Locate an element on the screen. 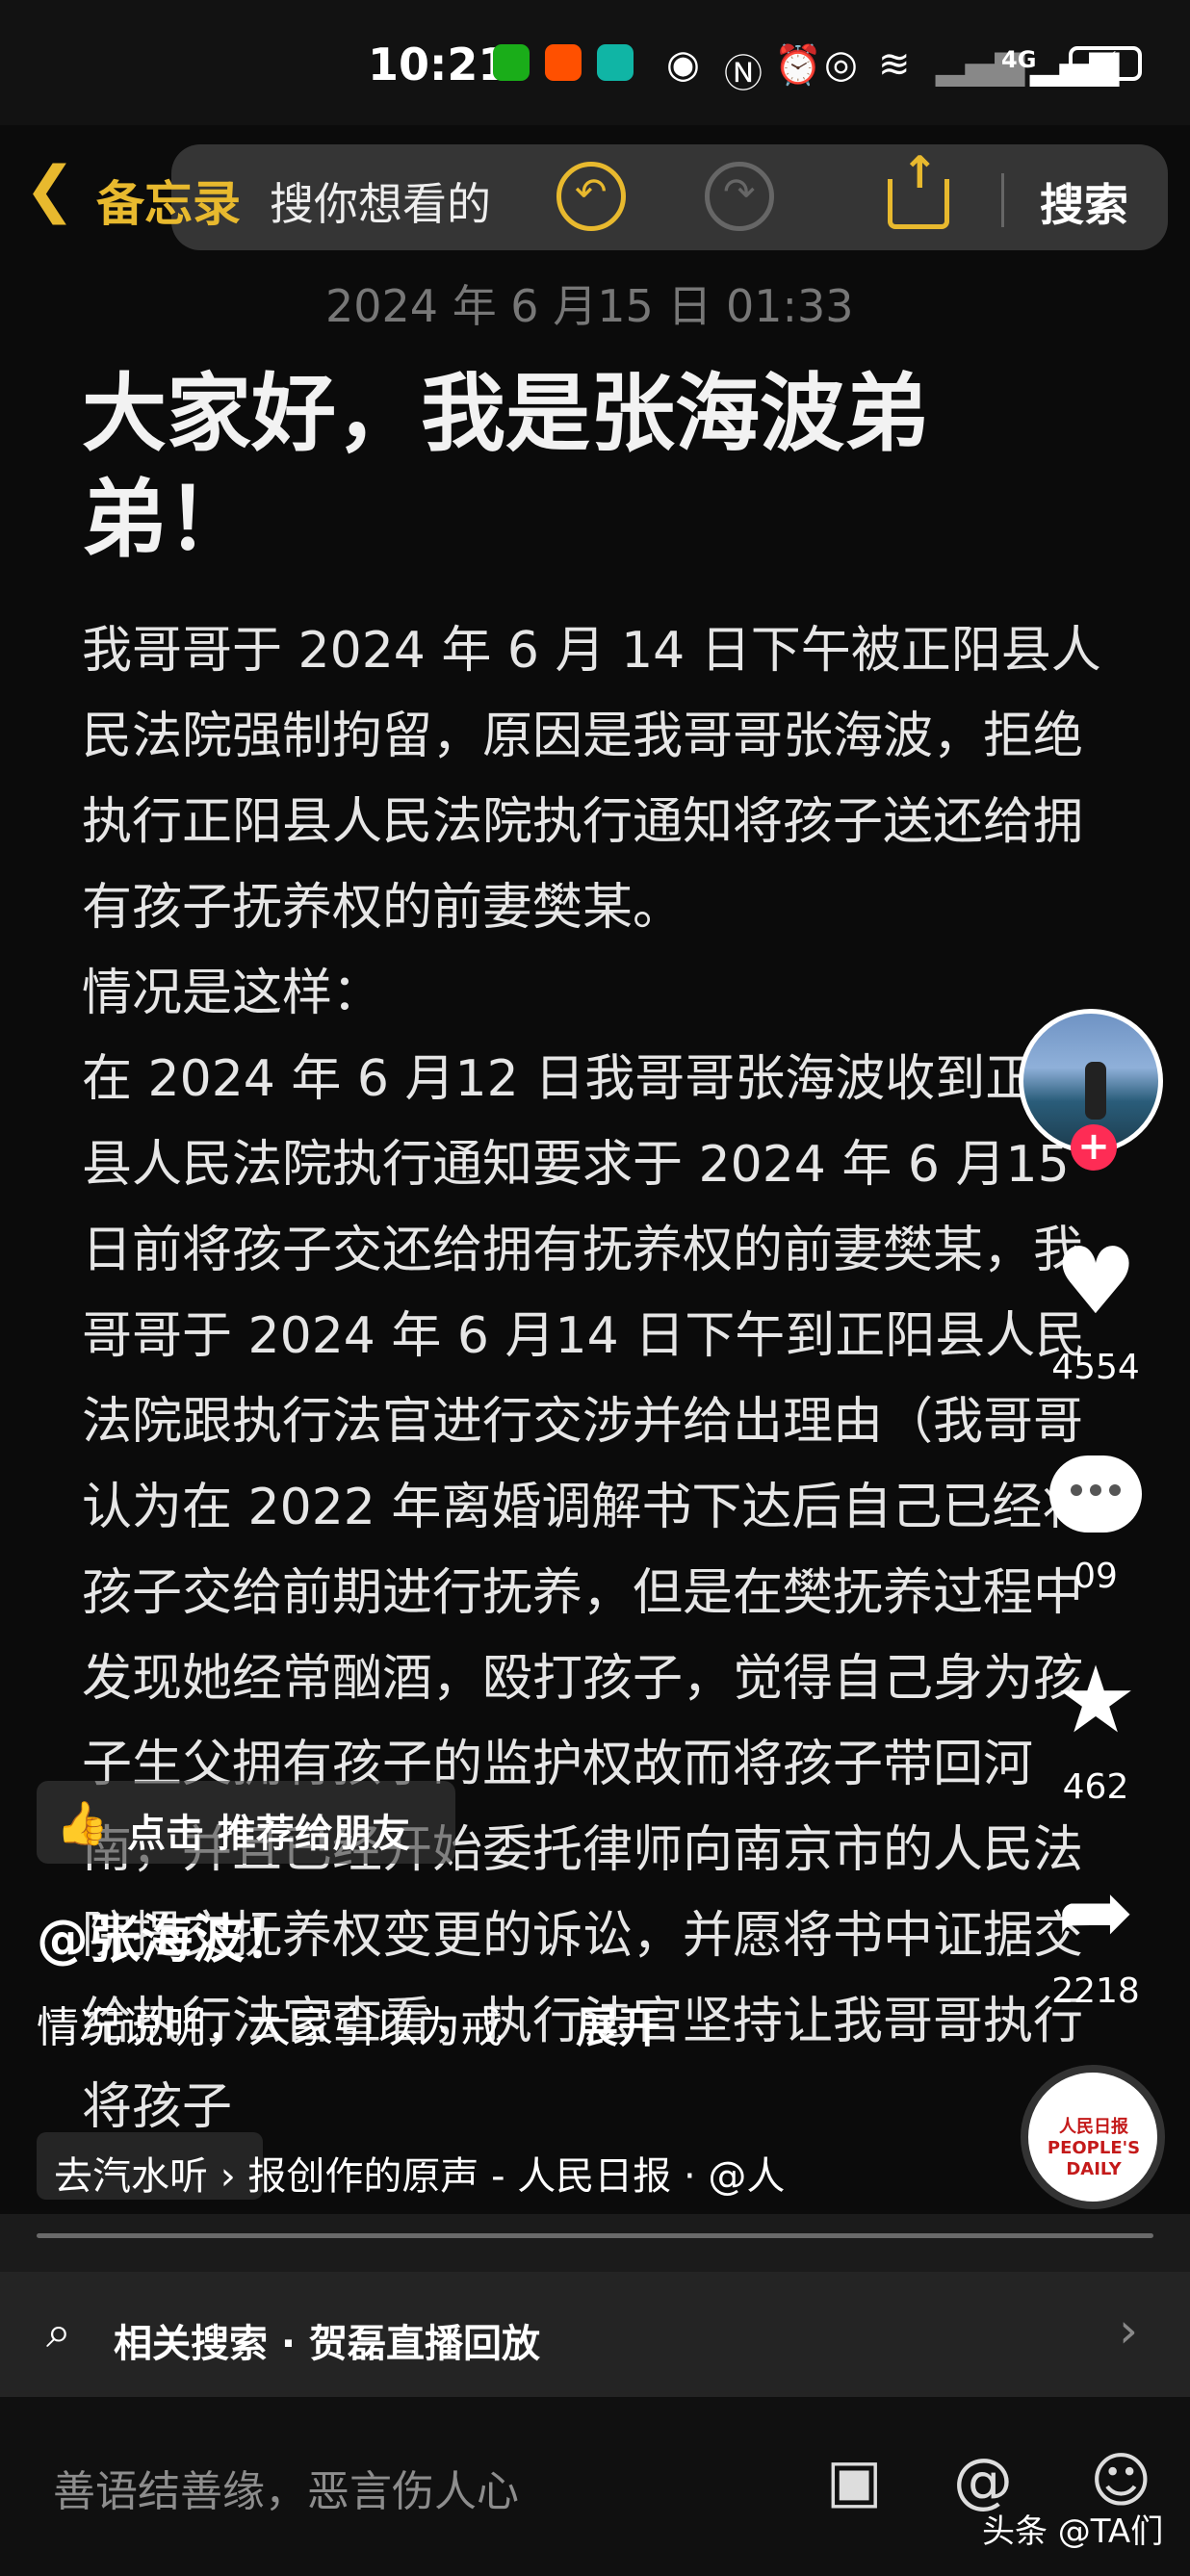 The height and width of the screenshot is (2576, 1190). status-time: 10:21 is located at coordinates (439, 64).